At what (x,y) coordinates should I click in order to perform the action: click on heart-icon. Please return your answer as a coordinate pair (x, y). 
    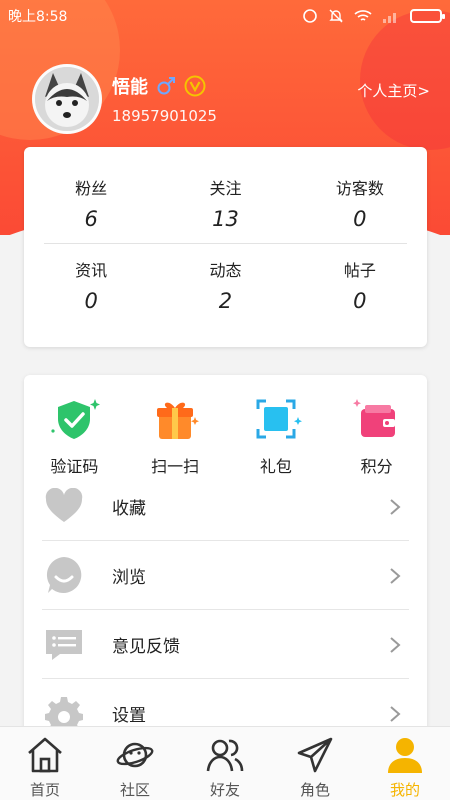
    Looking at the image, I should click on (64, 505).